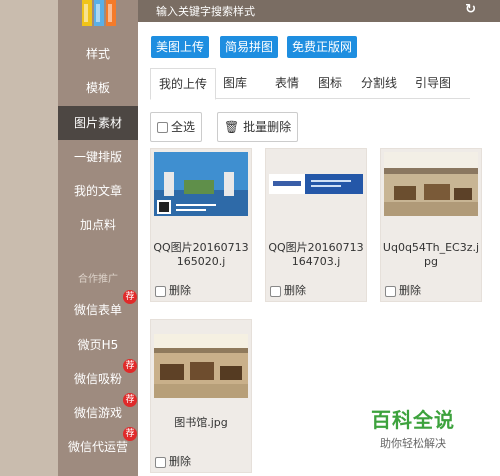 The image size is (500, 476). I want to click on watermark-main: 百科全说, so click(413, 420).